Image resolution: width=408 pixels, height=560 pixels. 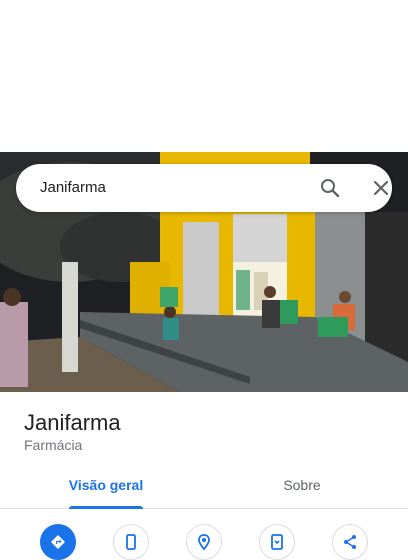 What do you see at coordinates (106, 507) in the screenshot?
I see `tab-active-indicator` at bounding box center [106, 507].